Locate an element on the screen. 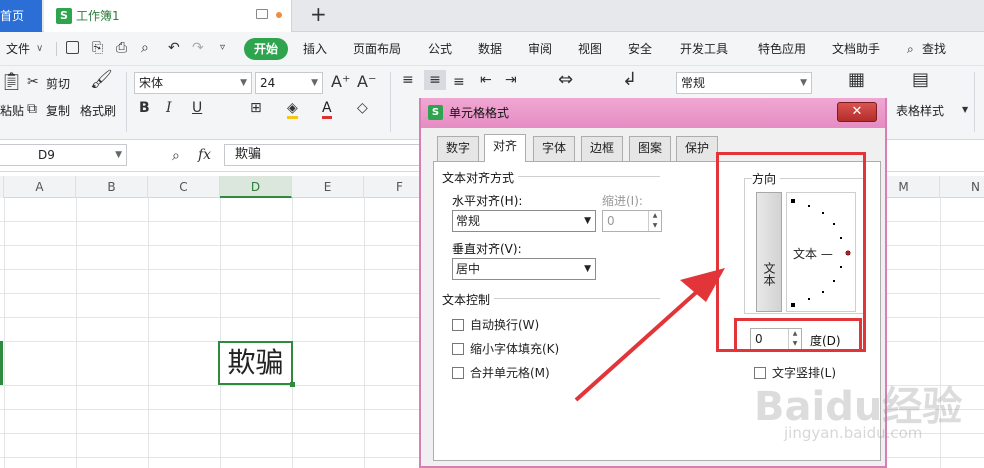 Image resolution: width=984 pixels, height=468 pixels. clear-format-icon: ◇ is located at coordinates (362, 108).